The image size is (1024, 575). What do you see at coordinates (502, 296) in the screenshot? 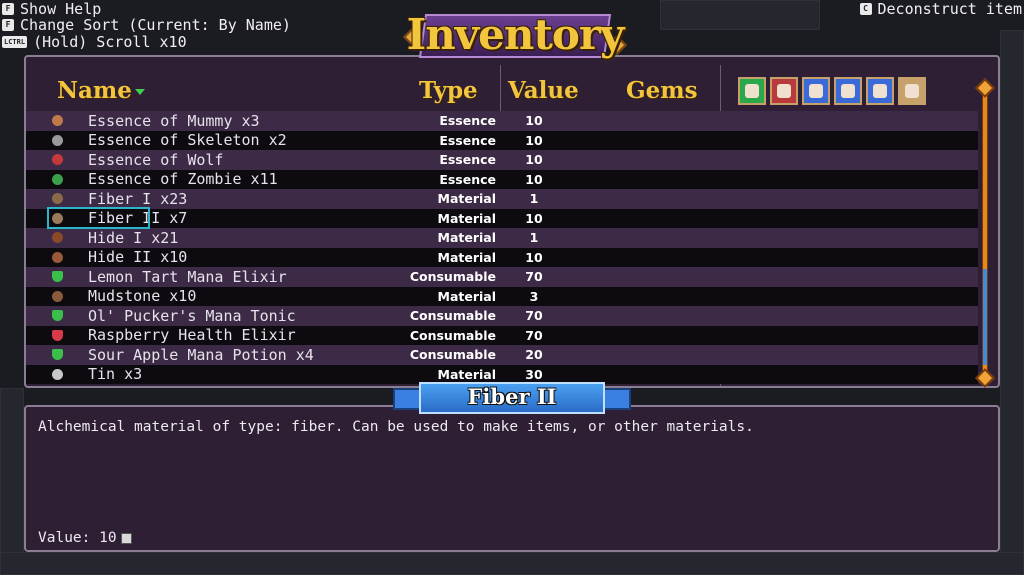
I see `inventory-row: Mudstone x10 Material 3` at bounding box center [502, 296].